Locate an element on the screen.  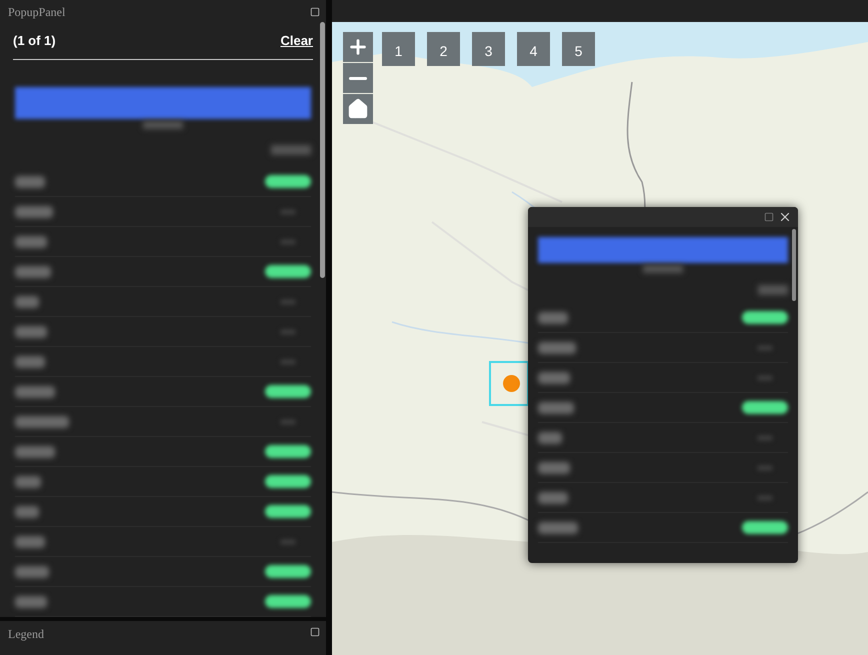
bookmark-button: 4 is located at coordinates (533, 49).